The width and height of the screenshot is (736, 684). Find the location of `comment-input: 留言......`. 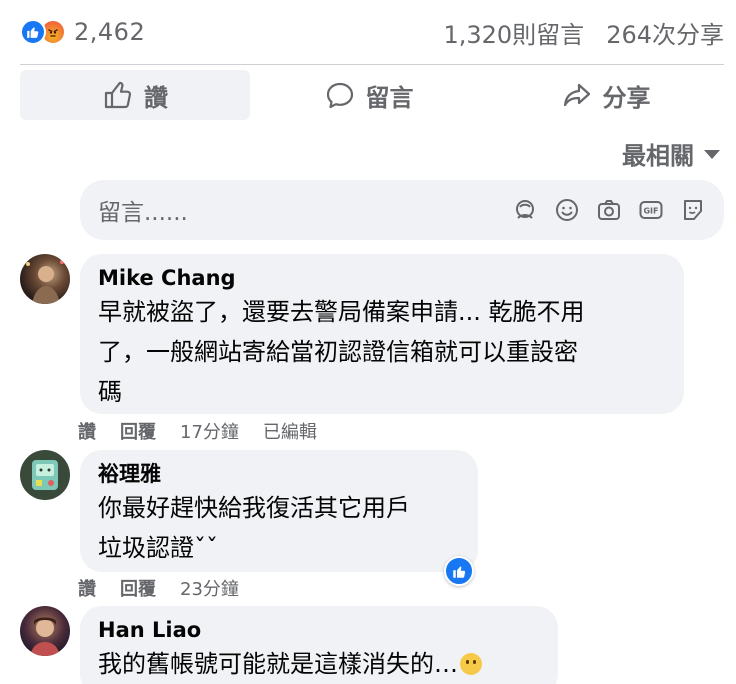

comment-input: 留言...... is located at coordinates (305, 210).